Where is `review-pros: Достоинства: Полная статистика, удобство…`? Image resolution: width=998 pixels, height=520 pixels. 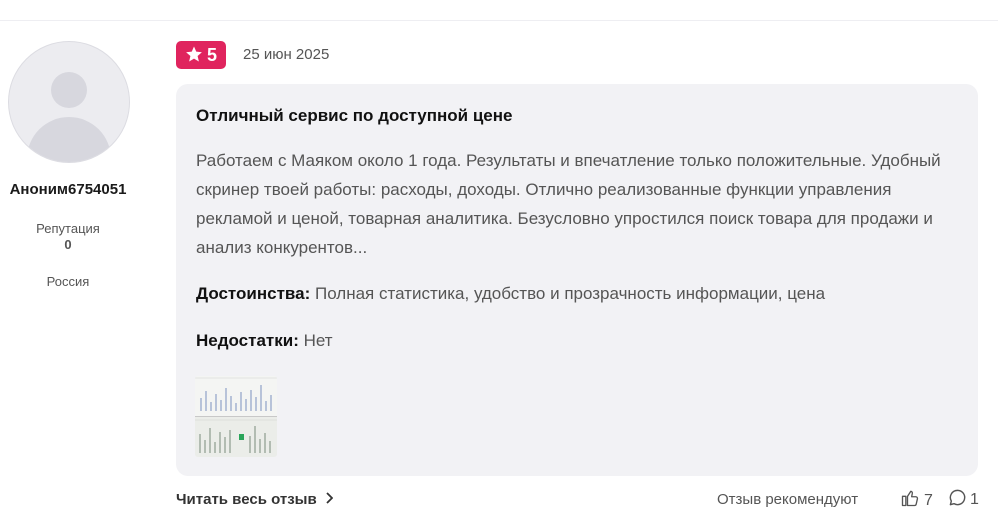
review-pros: Достоинства: Полная статистика, удобство… is located at coordinates (576, 294).